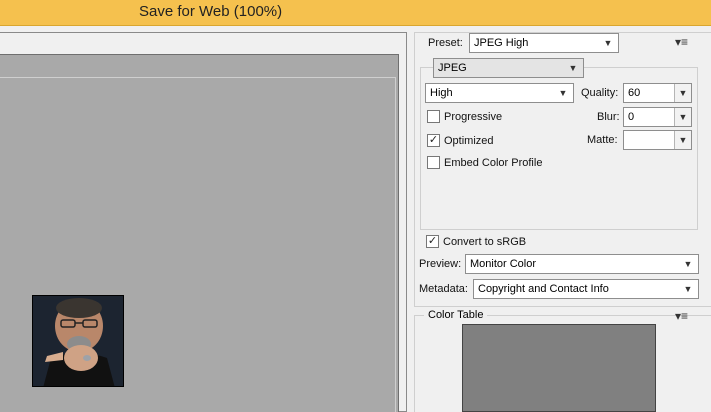 The width and height of the screenshot is (711, 412). What do you see at coordinates (469, 141) in the screenshot?
I see `optimized-label: Optimized` at bounding box center [469, 141].